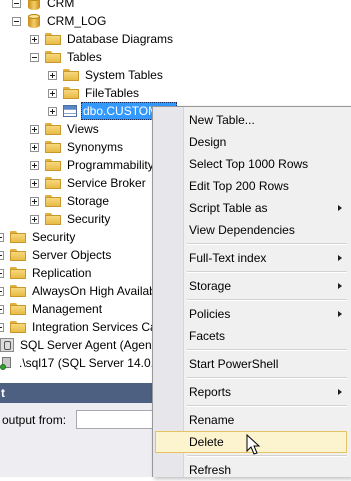 The image size is (351, 481). What do you see at coordinates (251, 164) in the screenshot?
I see `menu-item-select-top-1000-rows: Select Top 1000 Rows` at bounding box center [251, 164].